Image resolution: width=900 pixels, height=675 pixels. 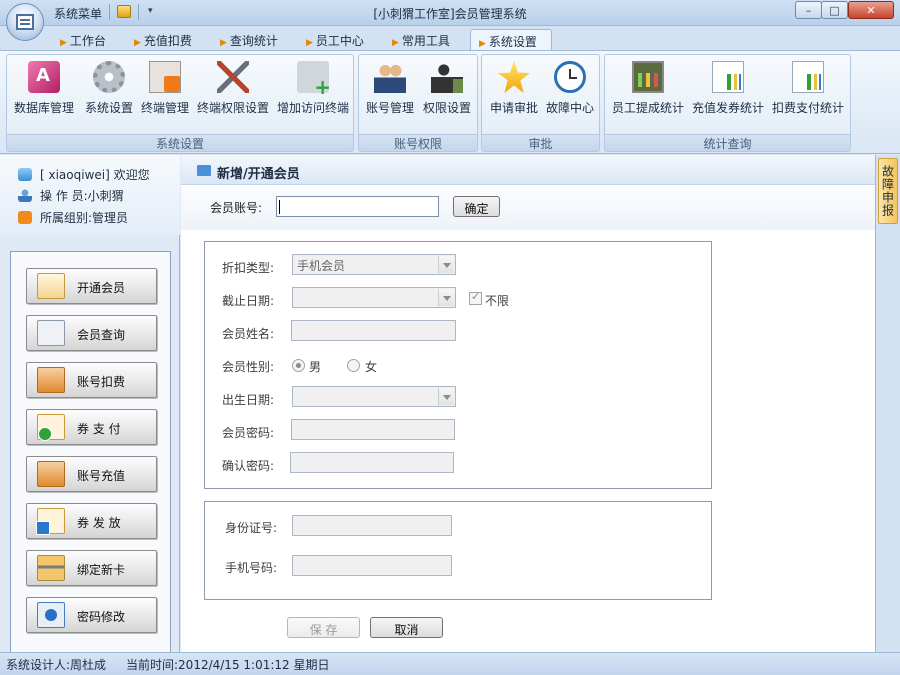 I want to click on app-menu-button, so click(x=25, y=22).